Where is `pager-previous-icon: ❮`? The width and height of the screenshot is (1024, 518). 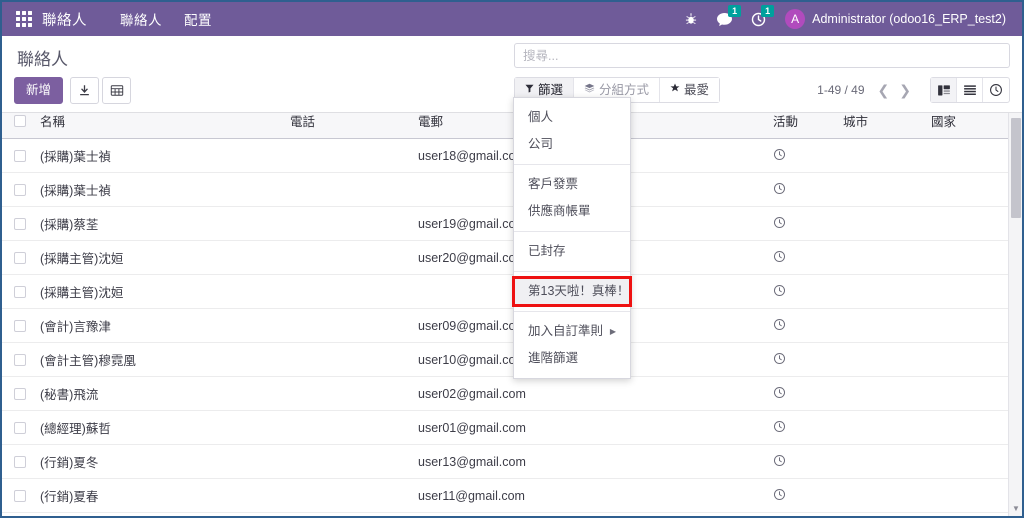
pager-previous-icon: ❮ is located at coordinates (884, 90).